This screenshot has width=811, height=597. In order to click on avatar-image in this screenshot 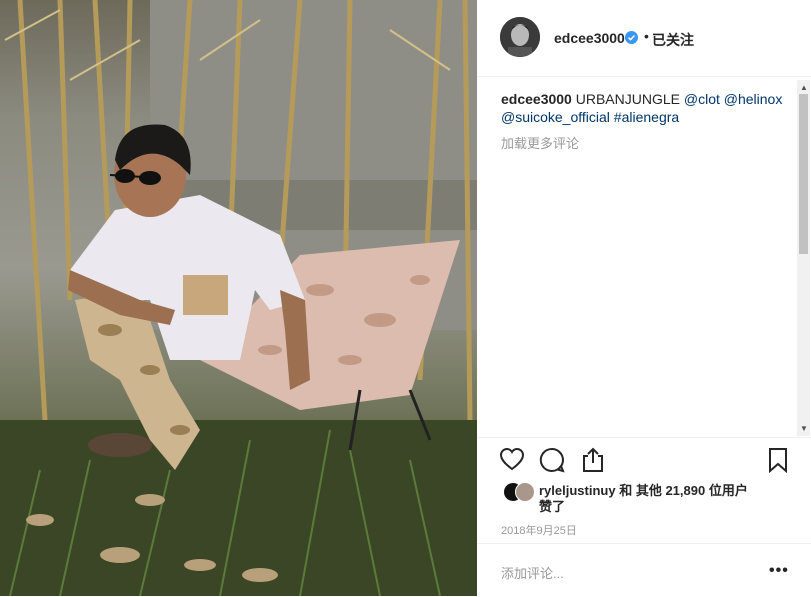, I will do `click(520, 37)`.